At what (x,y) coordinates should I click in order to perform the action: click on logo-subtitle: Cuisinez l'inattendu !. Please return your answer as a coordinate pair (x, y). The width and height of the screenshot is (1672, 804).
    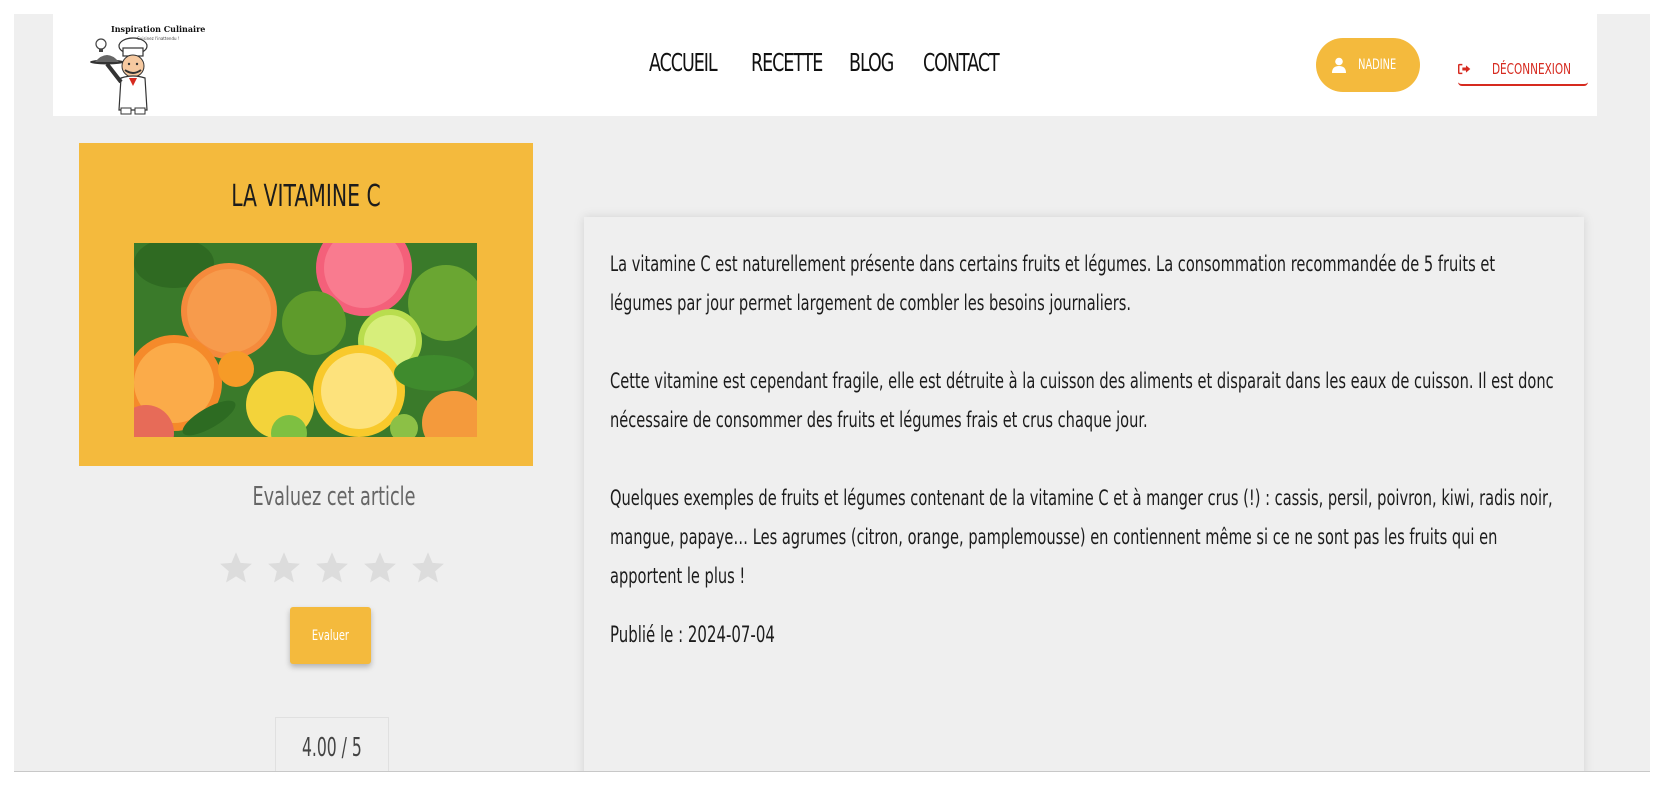
    Looking at the image, I should click on (158, 38).